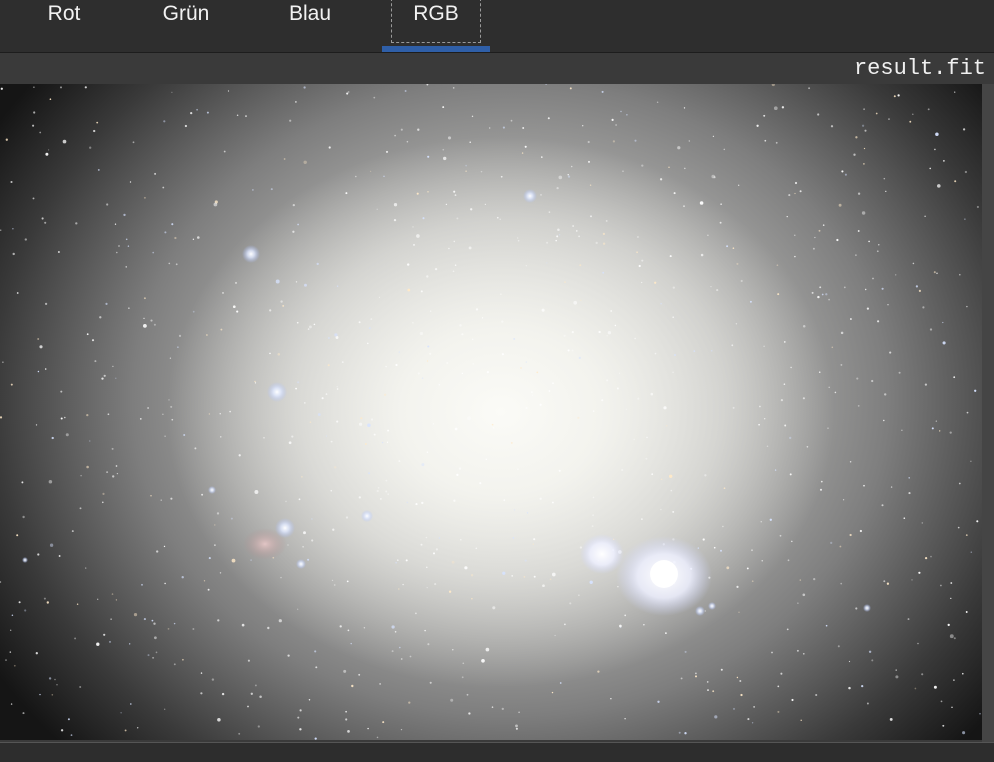 This screenshot has width=994, height=762. What do you see at coordinates (64, 26) in the screenshot?
I see `tab-red: Rot` at bounding box center [64, 26].